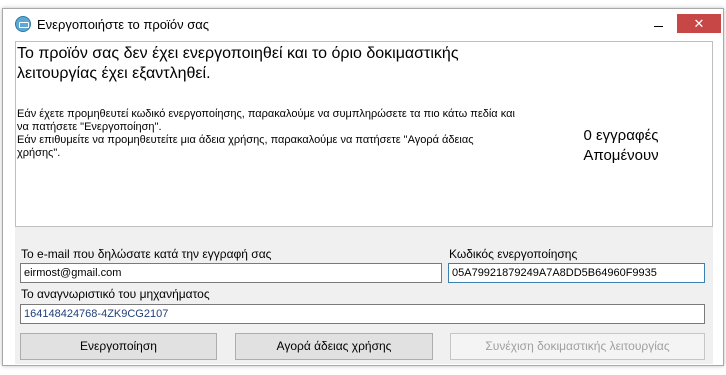 The height and width of the screenshot is (375, 726). I want to click on activation-code-label: Κωδικός ενεργοποίησης, so click(513, 254).